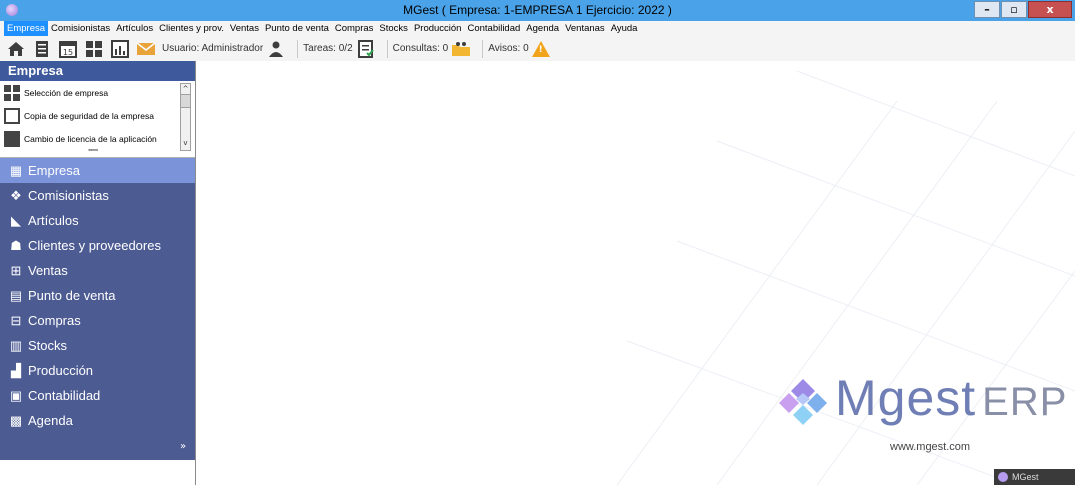  Describe the element at coordinates (624, 28) in the screenshot. I see `menu-ayuda: Ayuda` at that location.